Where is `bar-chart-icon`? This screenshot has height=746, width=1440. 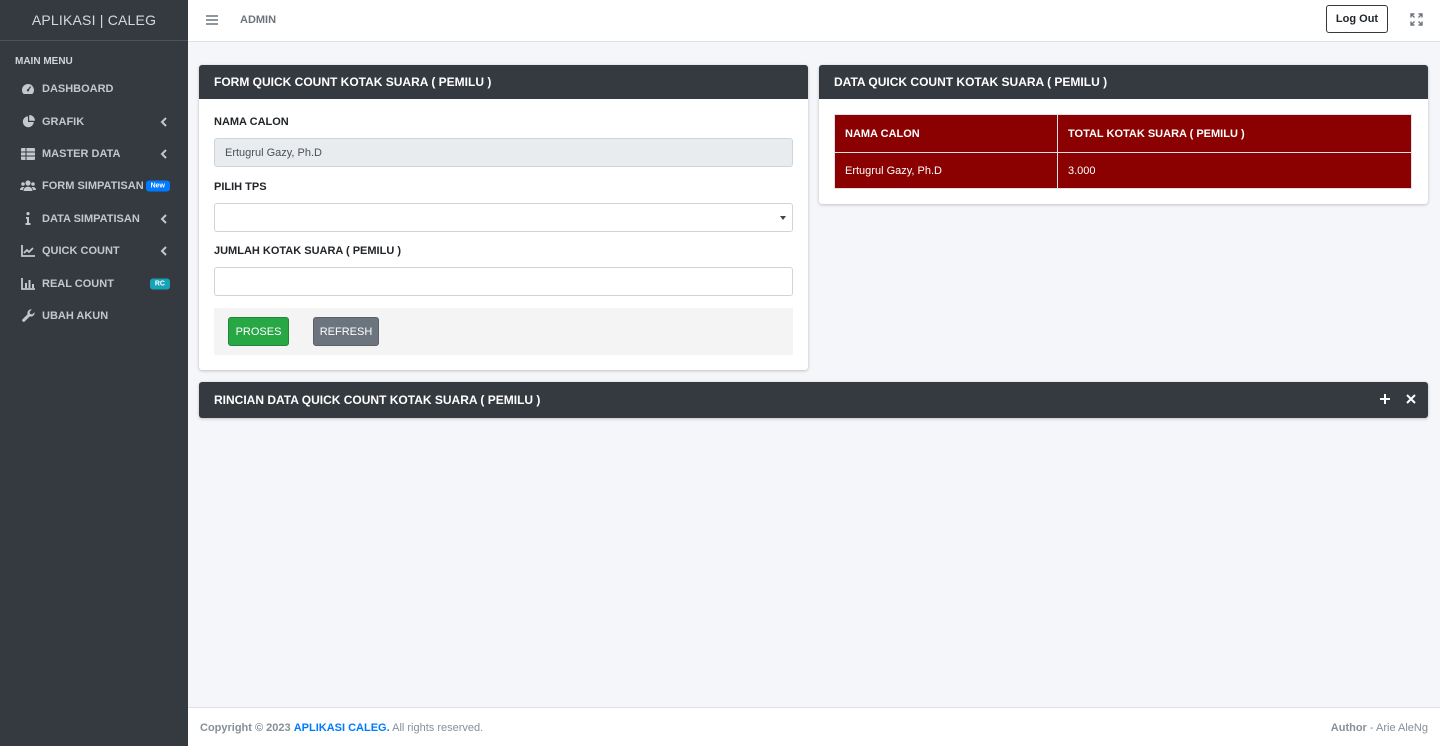 bar-chart-icon is located at coordinates (28, 284).